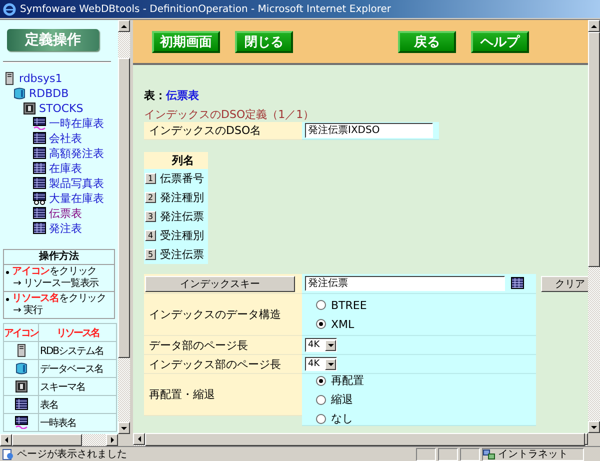  What do you see at coordinates (150, 178) in the screenshot?
I see `number-button: 1` at bounding box center [150, 178].